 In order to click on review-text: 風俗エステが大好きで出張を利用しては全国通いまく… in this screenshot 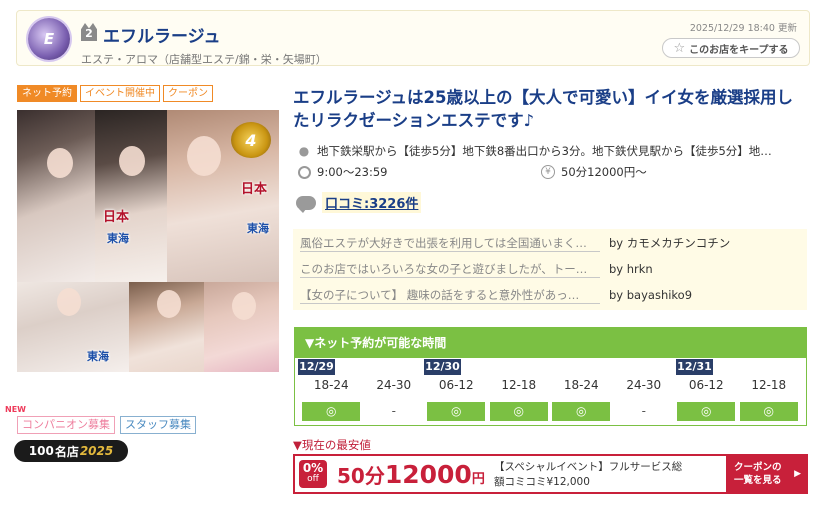, I will do `click(450, 243)`.